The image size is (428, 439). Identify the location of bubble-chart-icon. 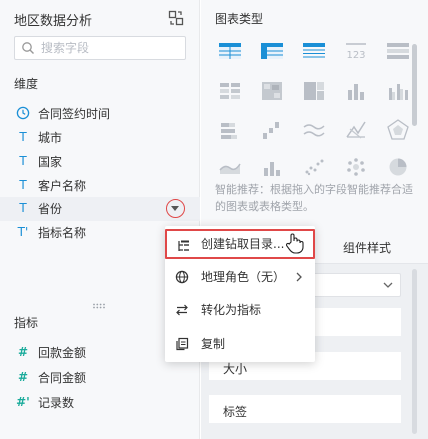
(356, 167).